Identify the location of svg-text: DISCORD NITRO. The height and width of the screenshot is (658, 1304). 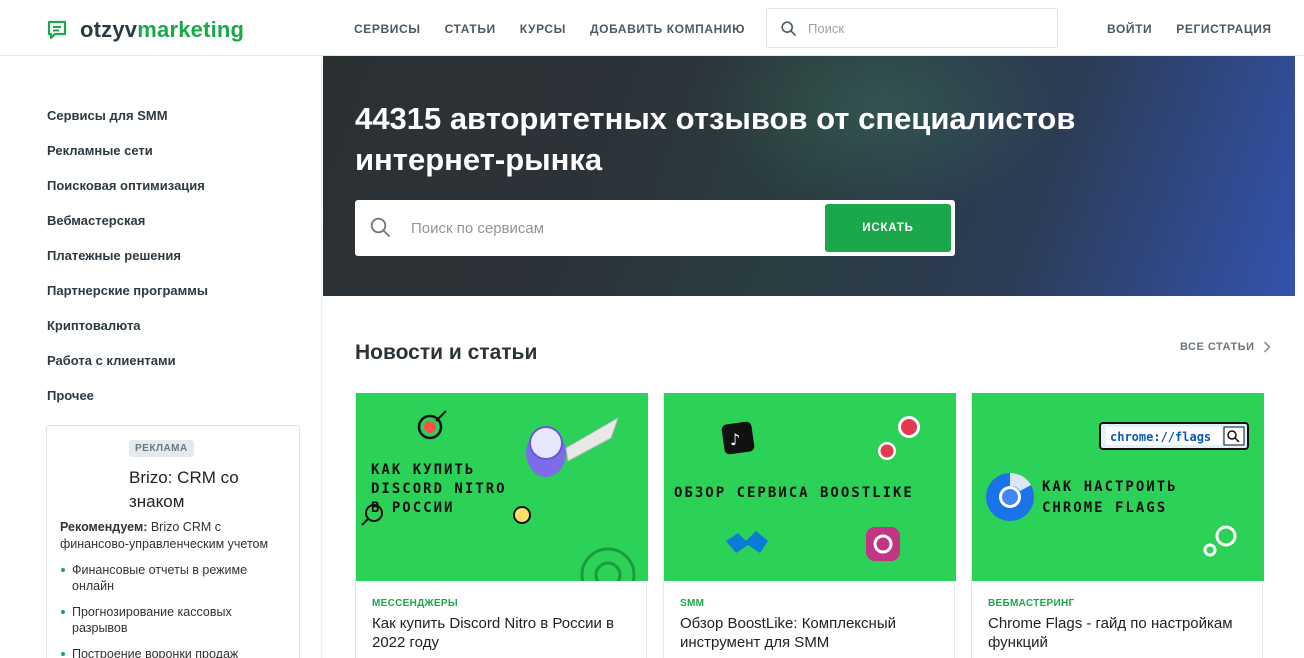
(439, 489).